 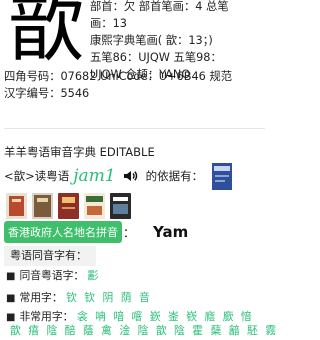 What do you see at coordinates (144, 330) in the screenshot?
I see `homophone-uncommon-chars-continued: 歆 瘖 陰 醅 蔭 禽 淦 陰 歆 陰 霍 蘖 韽 駓 霧` at bounding box center [144, 330].